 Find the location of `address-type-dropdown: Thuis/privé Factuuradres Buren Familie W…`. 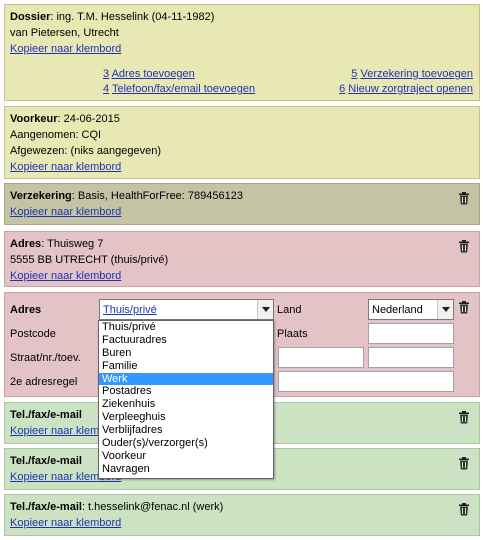

address-type-dropdown: Thuis/privé Factuuradres Buren Familie W… is located at coordinates (186, 399).